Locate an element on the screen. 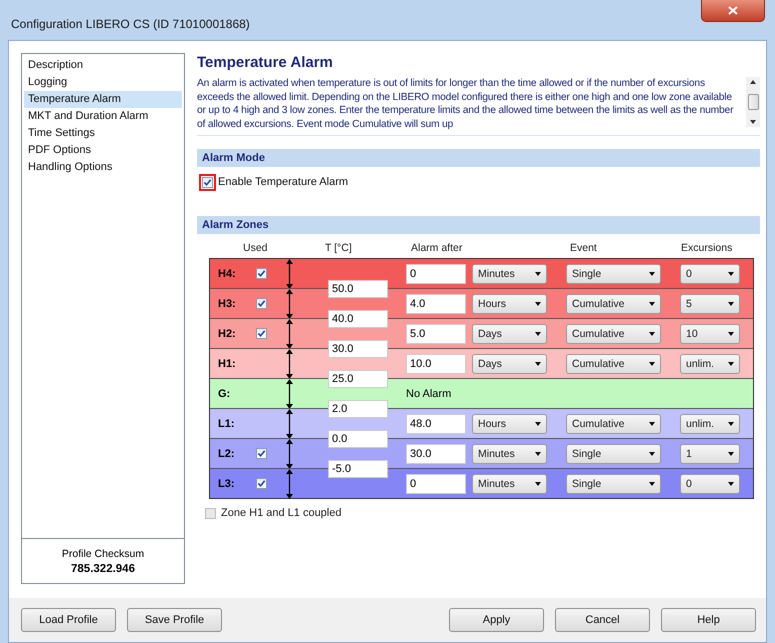  scroll-bar is located at coordinates (753, 102).